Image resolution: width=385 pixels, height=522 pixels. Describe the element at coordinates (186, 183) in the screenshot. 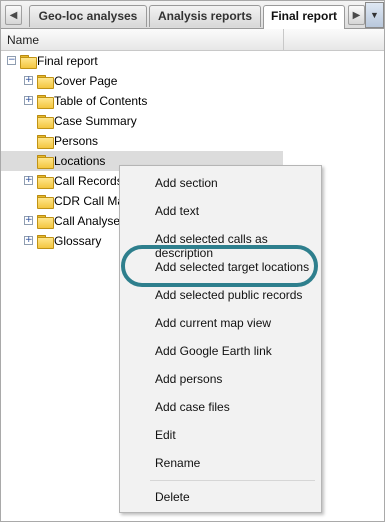

I see `menu-item-label: Add section` at that location.